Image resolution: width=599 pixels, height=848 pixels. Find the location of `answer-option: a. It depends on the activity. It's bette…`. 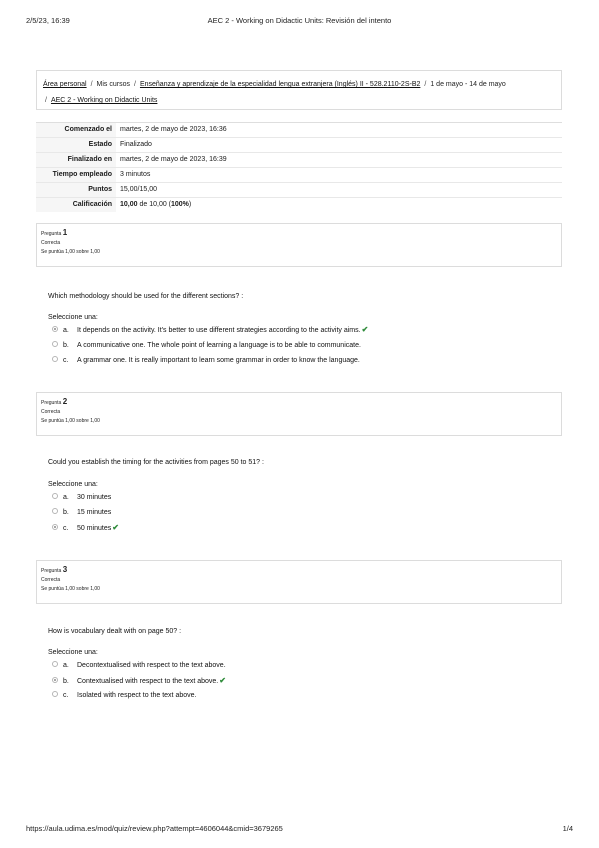

answer-option: a. It depends on the activity. It's bette… is located at coordinates (210, 330).